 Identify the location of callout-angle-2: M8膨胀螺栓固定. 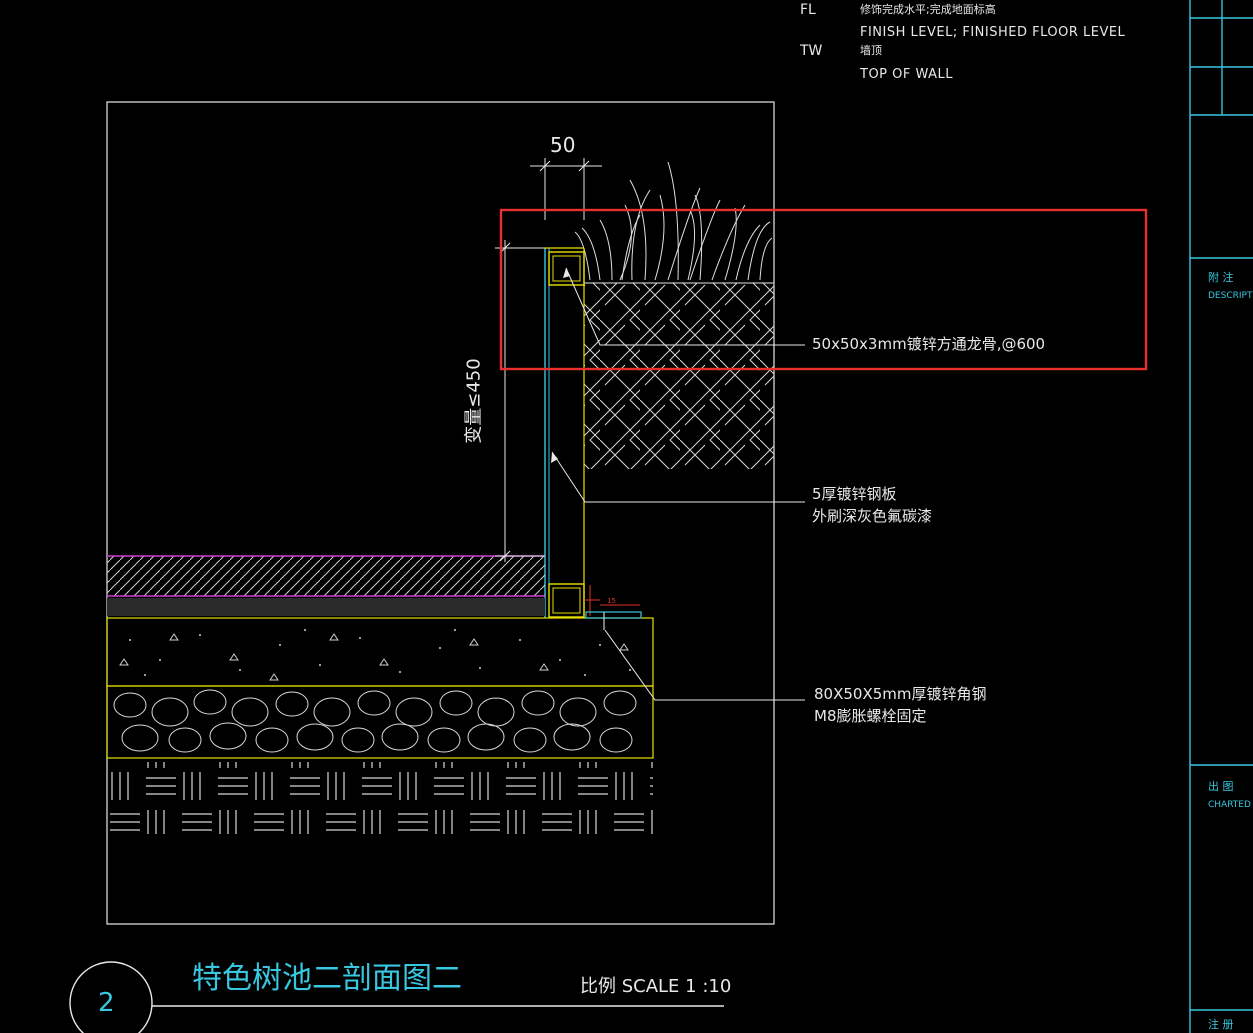
(870, 716).